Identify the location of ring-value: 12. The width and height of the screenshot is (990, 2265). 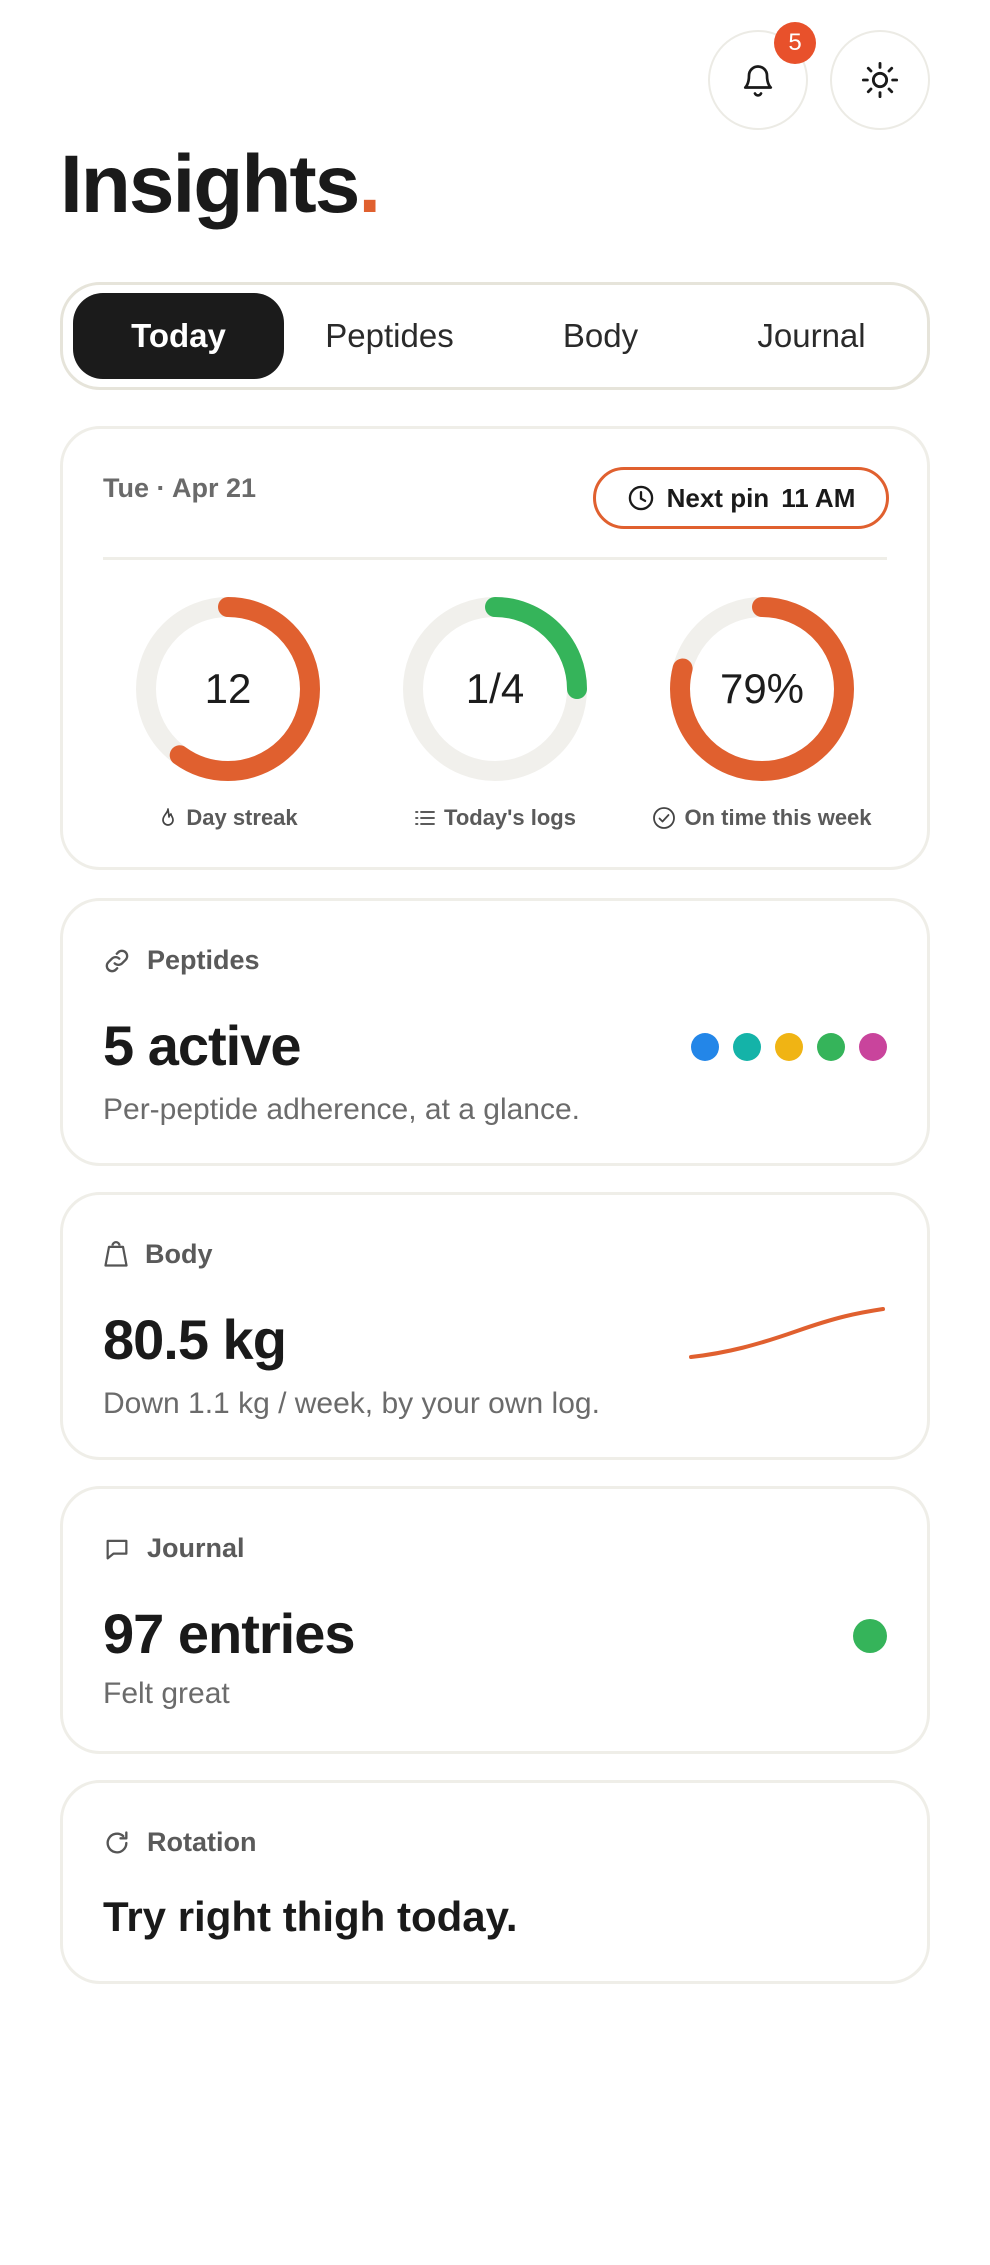
(228, 688).